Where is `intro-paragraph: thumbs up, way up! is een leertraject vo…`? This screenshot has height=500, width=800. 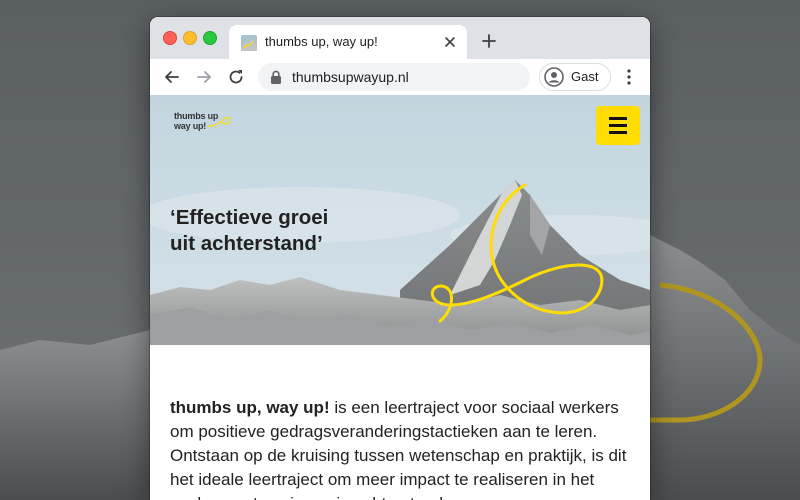
intro-paragraph: thumbs up, way up! is een leertraject vo… is located at coordinates (400, 448).